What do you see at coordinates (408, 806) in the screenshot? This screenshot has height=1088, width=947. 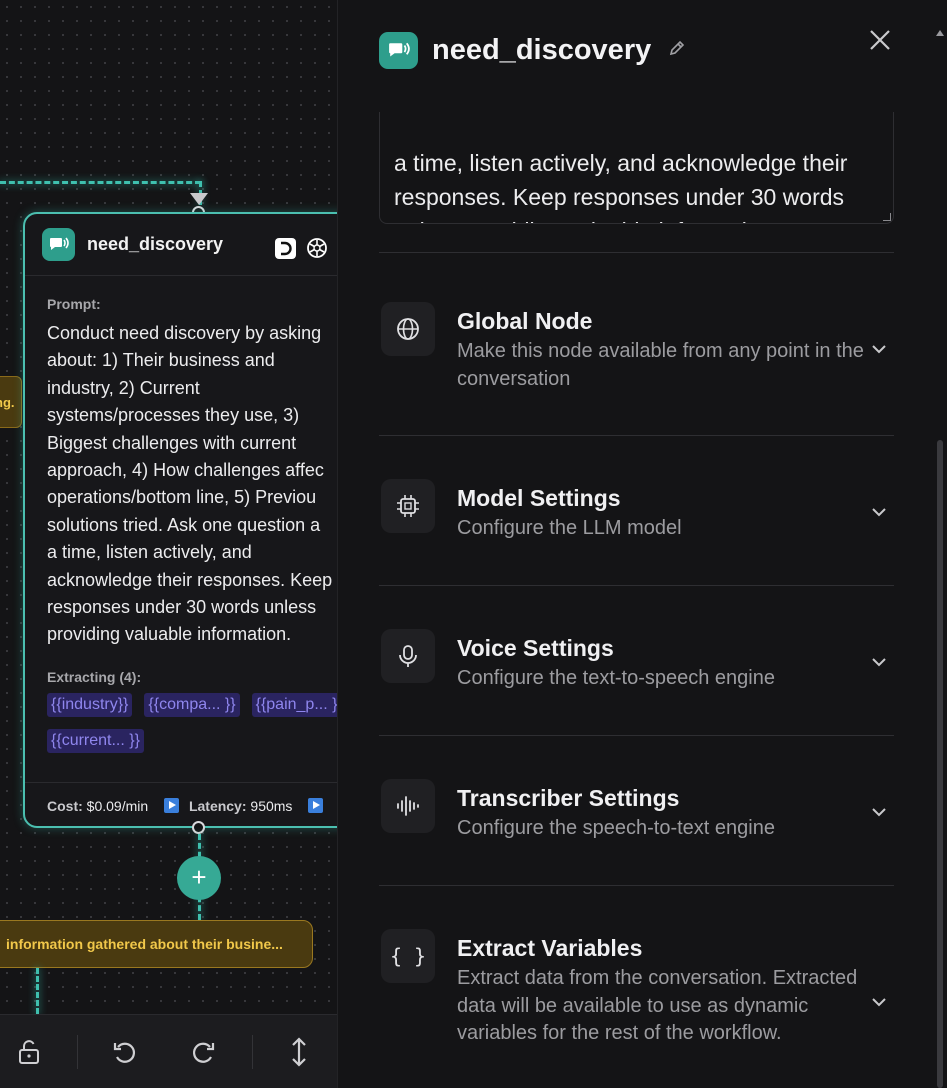 I see `waveform-icon` at bounding box center [408, 806].